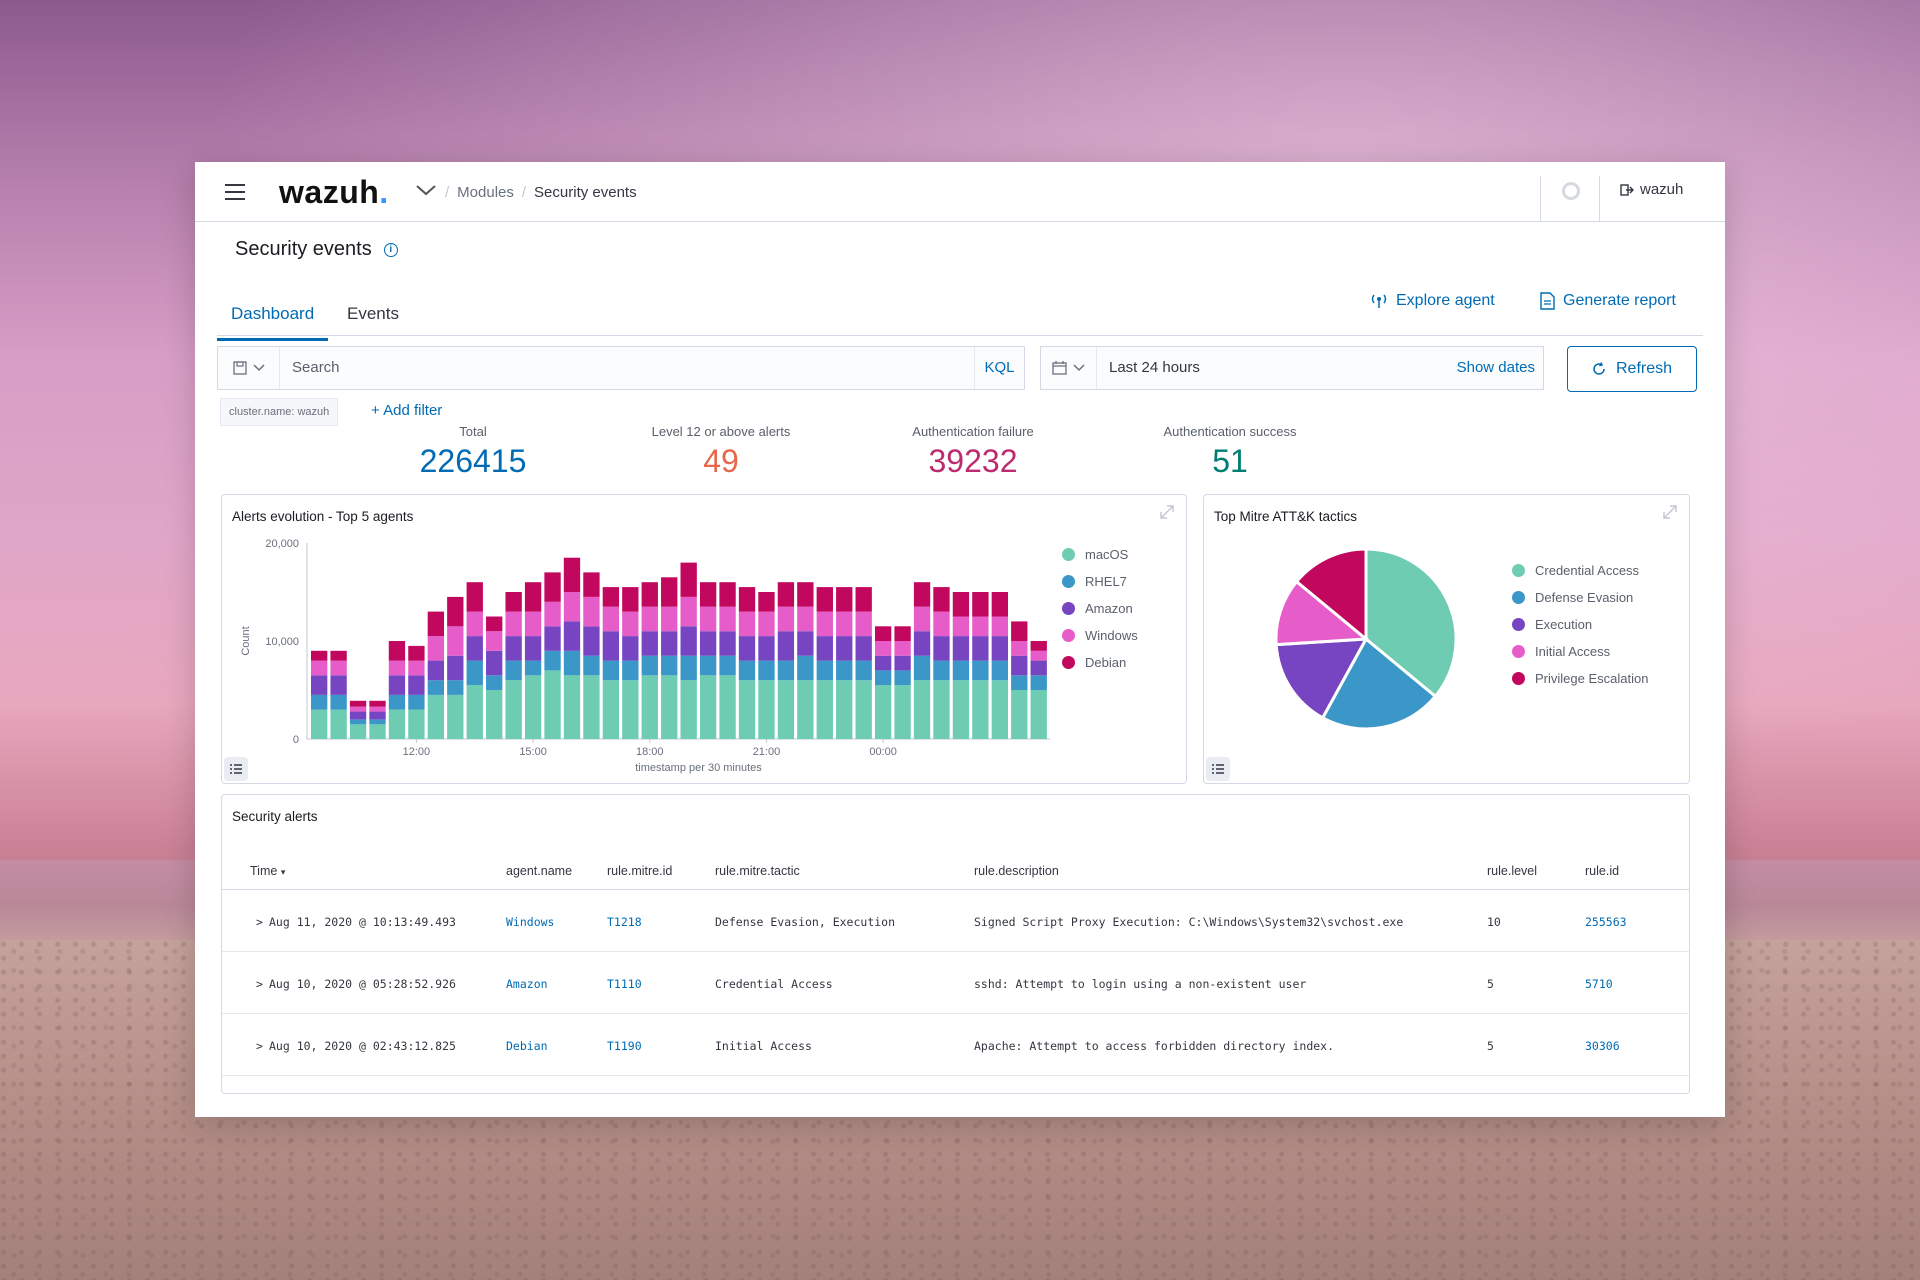 The height and width of the screenshot is (1280, 1920). I want to click on mitre-id-link: T1218, so click(624, 922).